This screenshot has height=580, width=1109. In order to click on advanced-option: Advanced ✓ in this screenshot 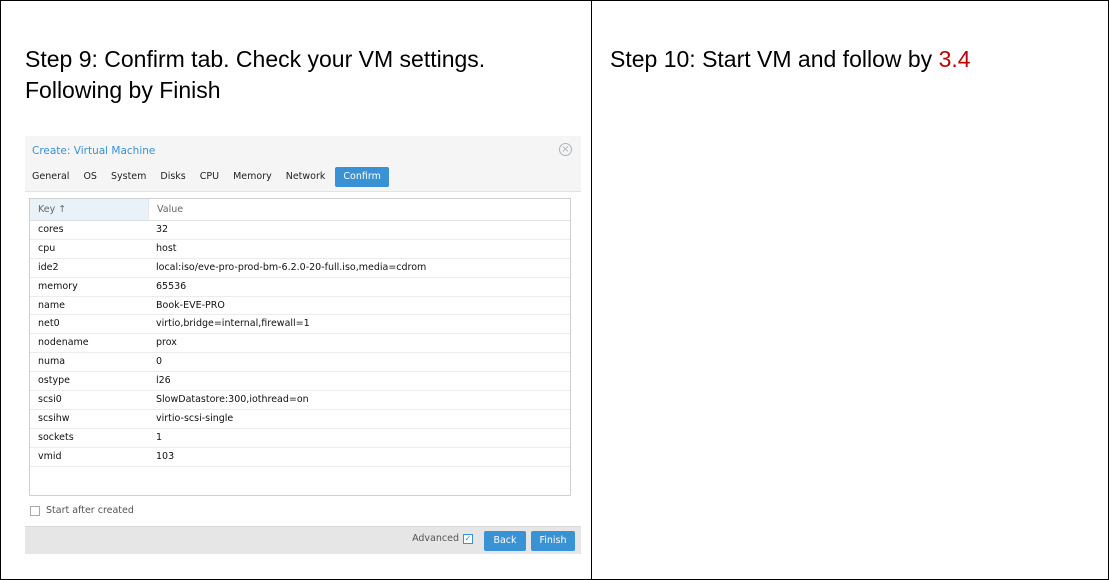, I will do `click(442, 538)`.